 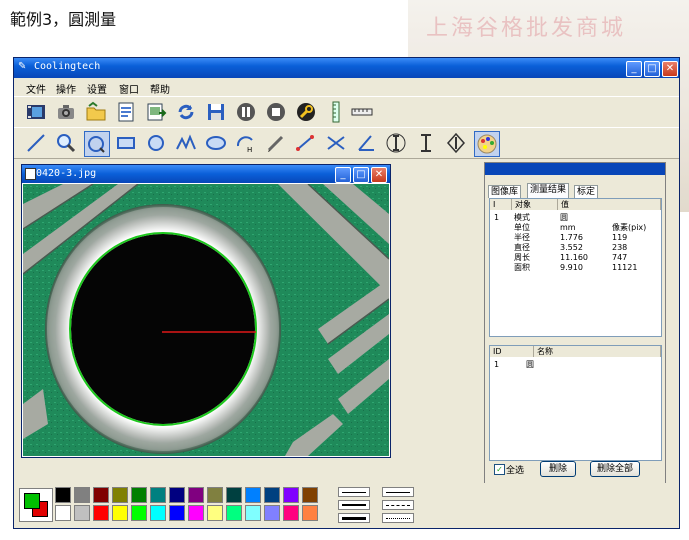 I want to click on menu-bar: 文件 操作 设置 窗口 帮助, so click(x=346, y=87).